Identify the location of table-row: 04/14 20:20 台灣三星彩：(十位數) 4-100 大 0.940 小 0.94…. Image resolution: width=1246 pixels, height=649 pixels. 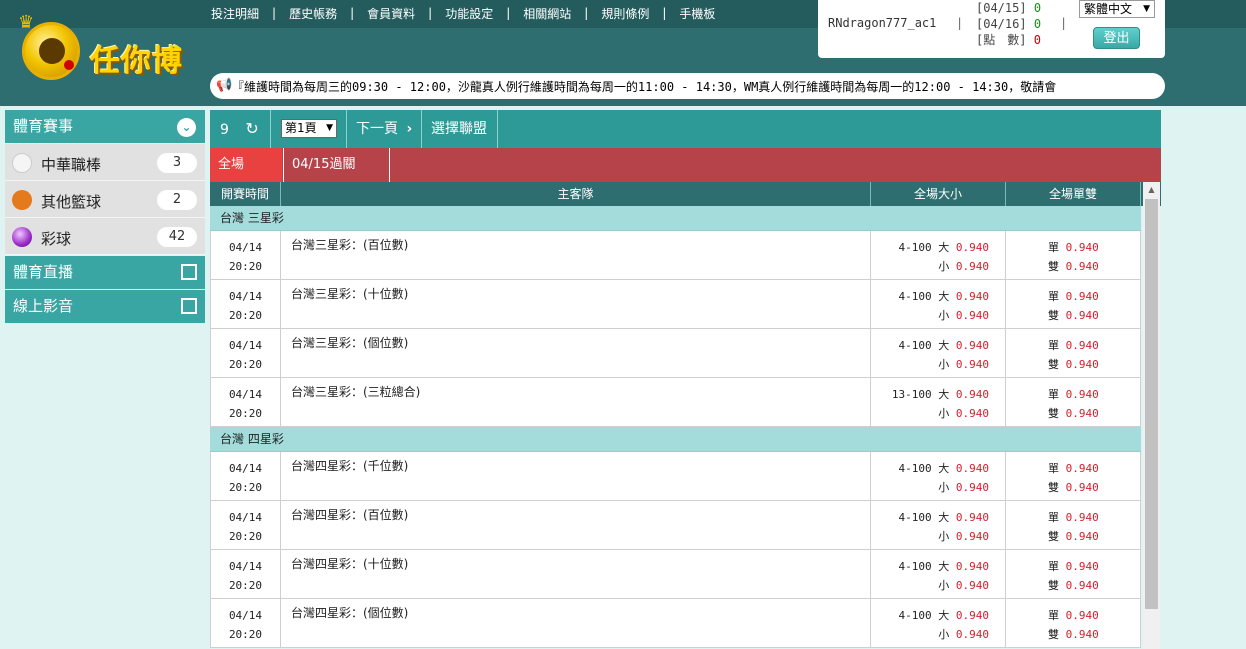
(675, 304).